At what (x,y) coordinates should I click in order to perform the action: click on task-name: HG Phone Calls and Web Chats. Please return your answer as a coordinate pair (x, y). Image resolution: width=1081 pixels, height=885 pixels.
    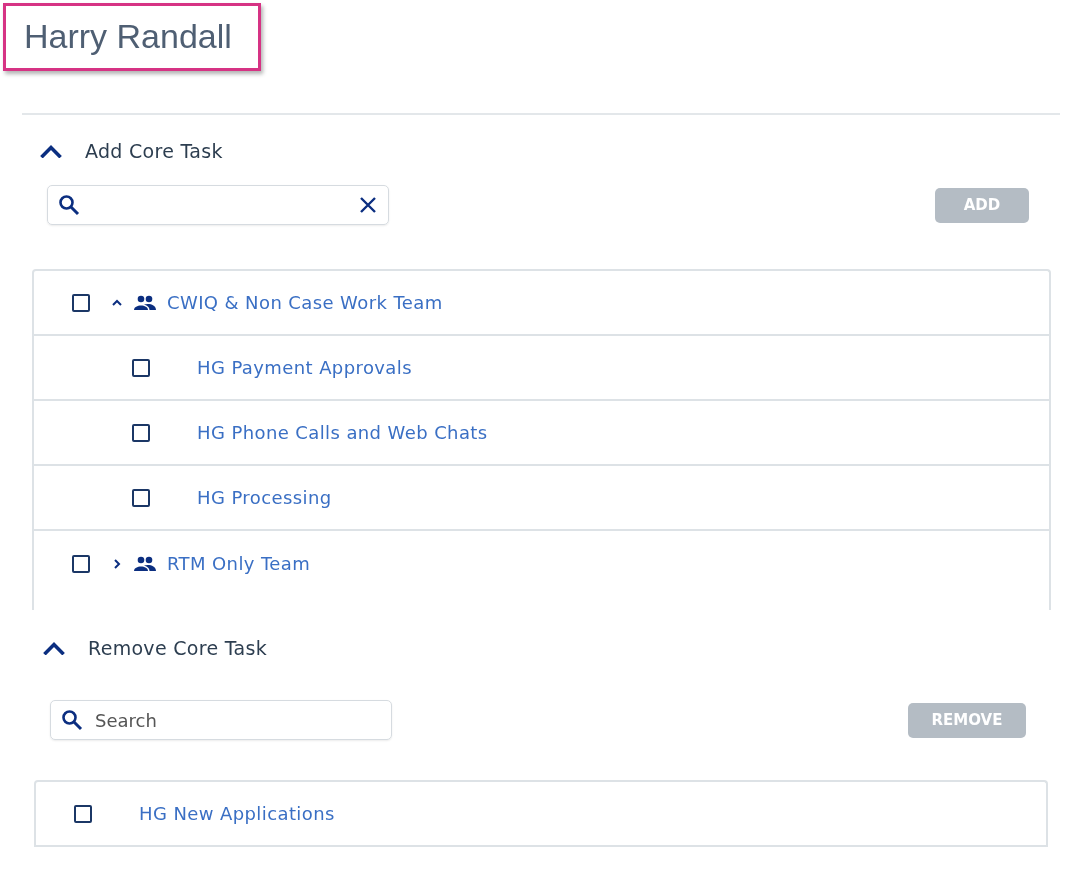
    Looking at the image, I should click on (342, 433).